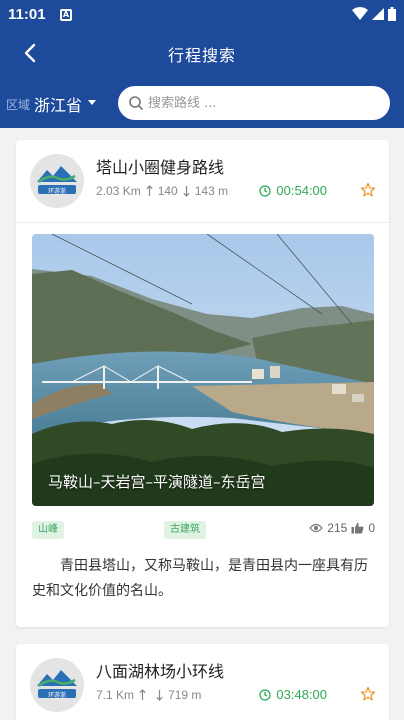  I want to click on tag-label: 山峰, so click(48, 530).